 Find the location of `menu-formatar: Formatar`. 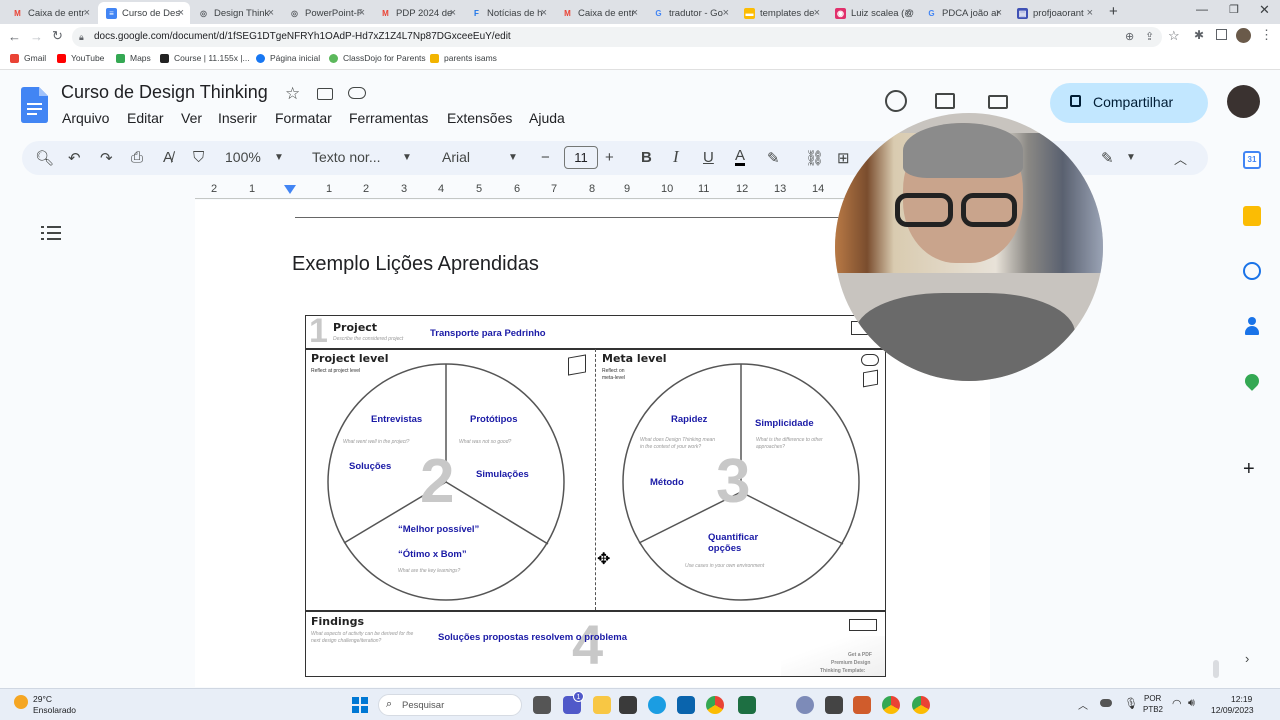

menu-formatar: Formatar is located at coordinates (303, 118).